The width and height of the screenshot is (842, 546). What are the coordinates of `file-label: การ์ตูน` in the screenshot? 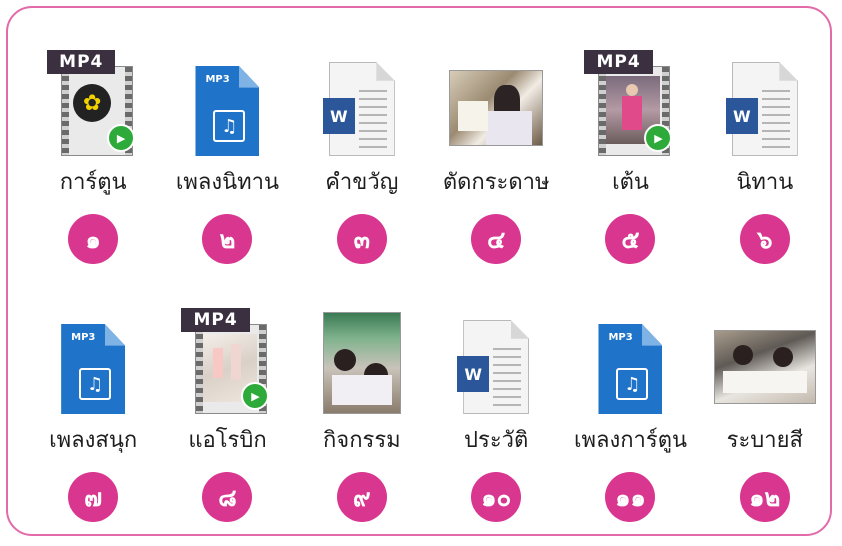 It's located at (93, 182).